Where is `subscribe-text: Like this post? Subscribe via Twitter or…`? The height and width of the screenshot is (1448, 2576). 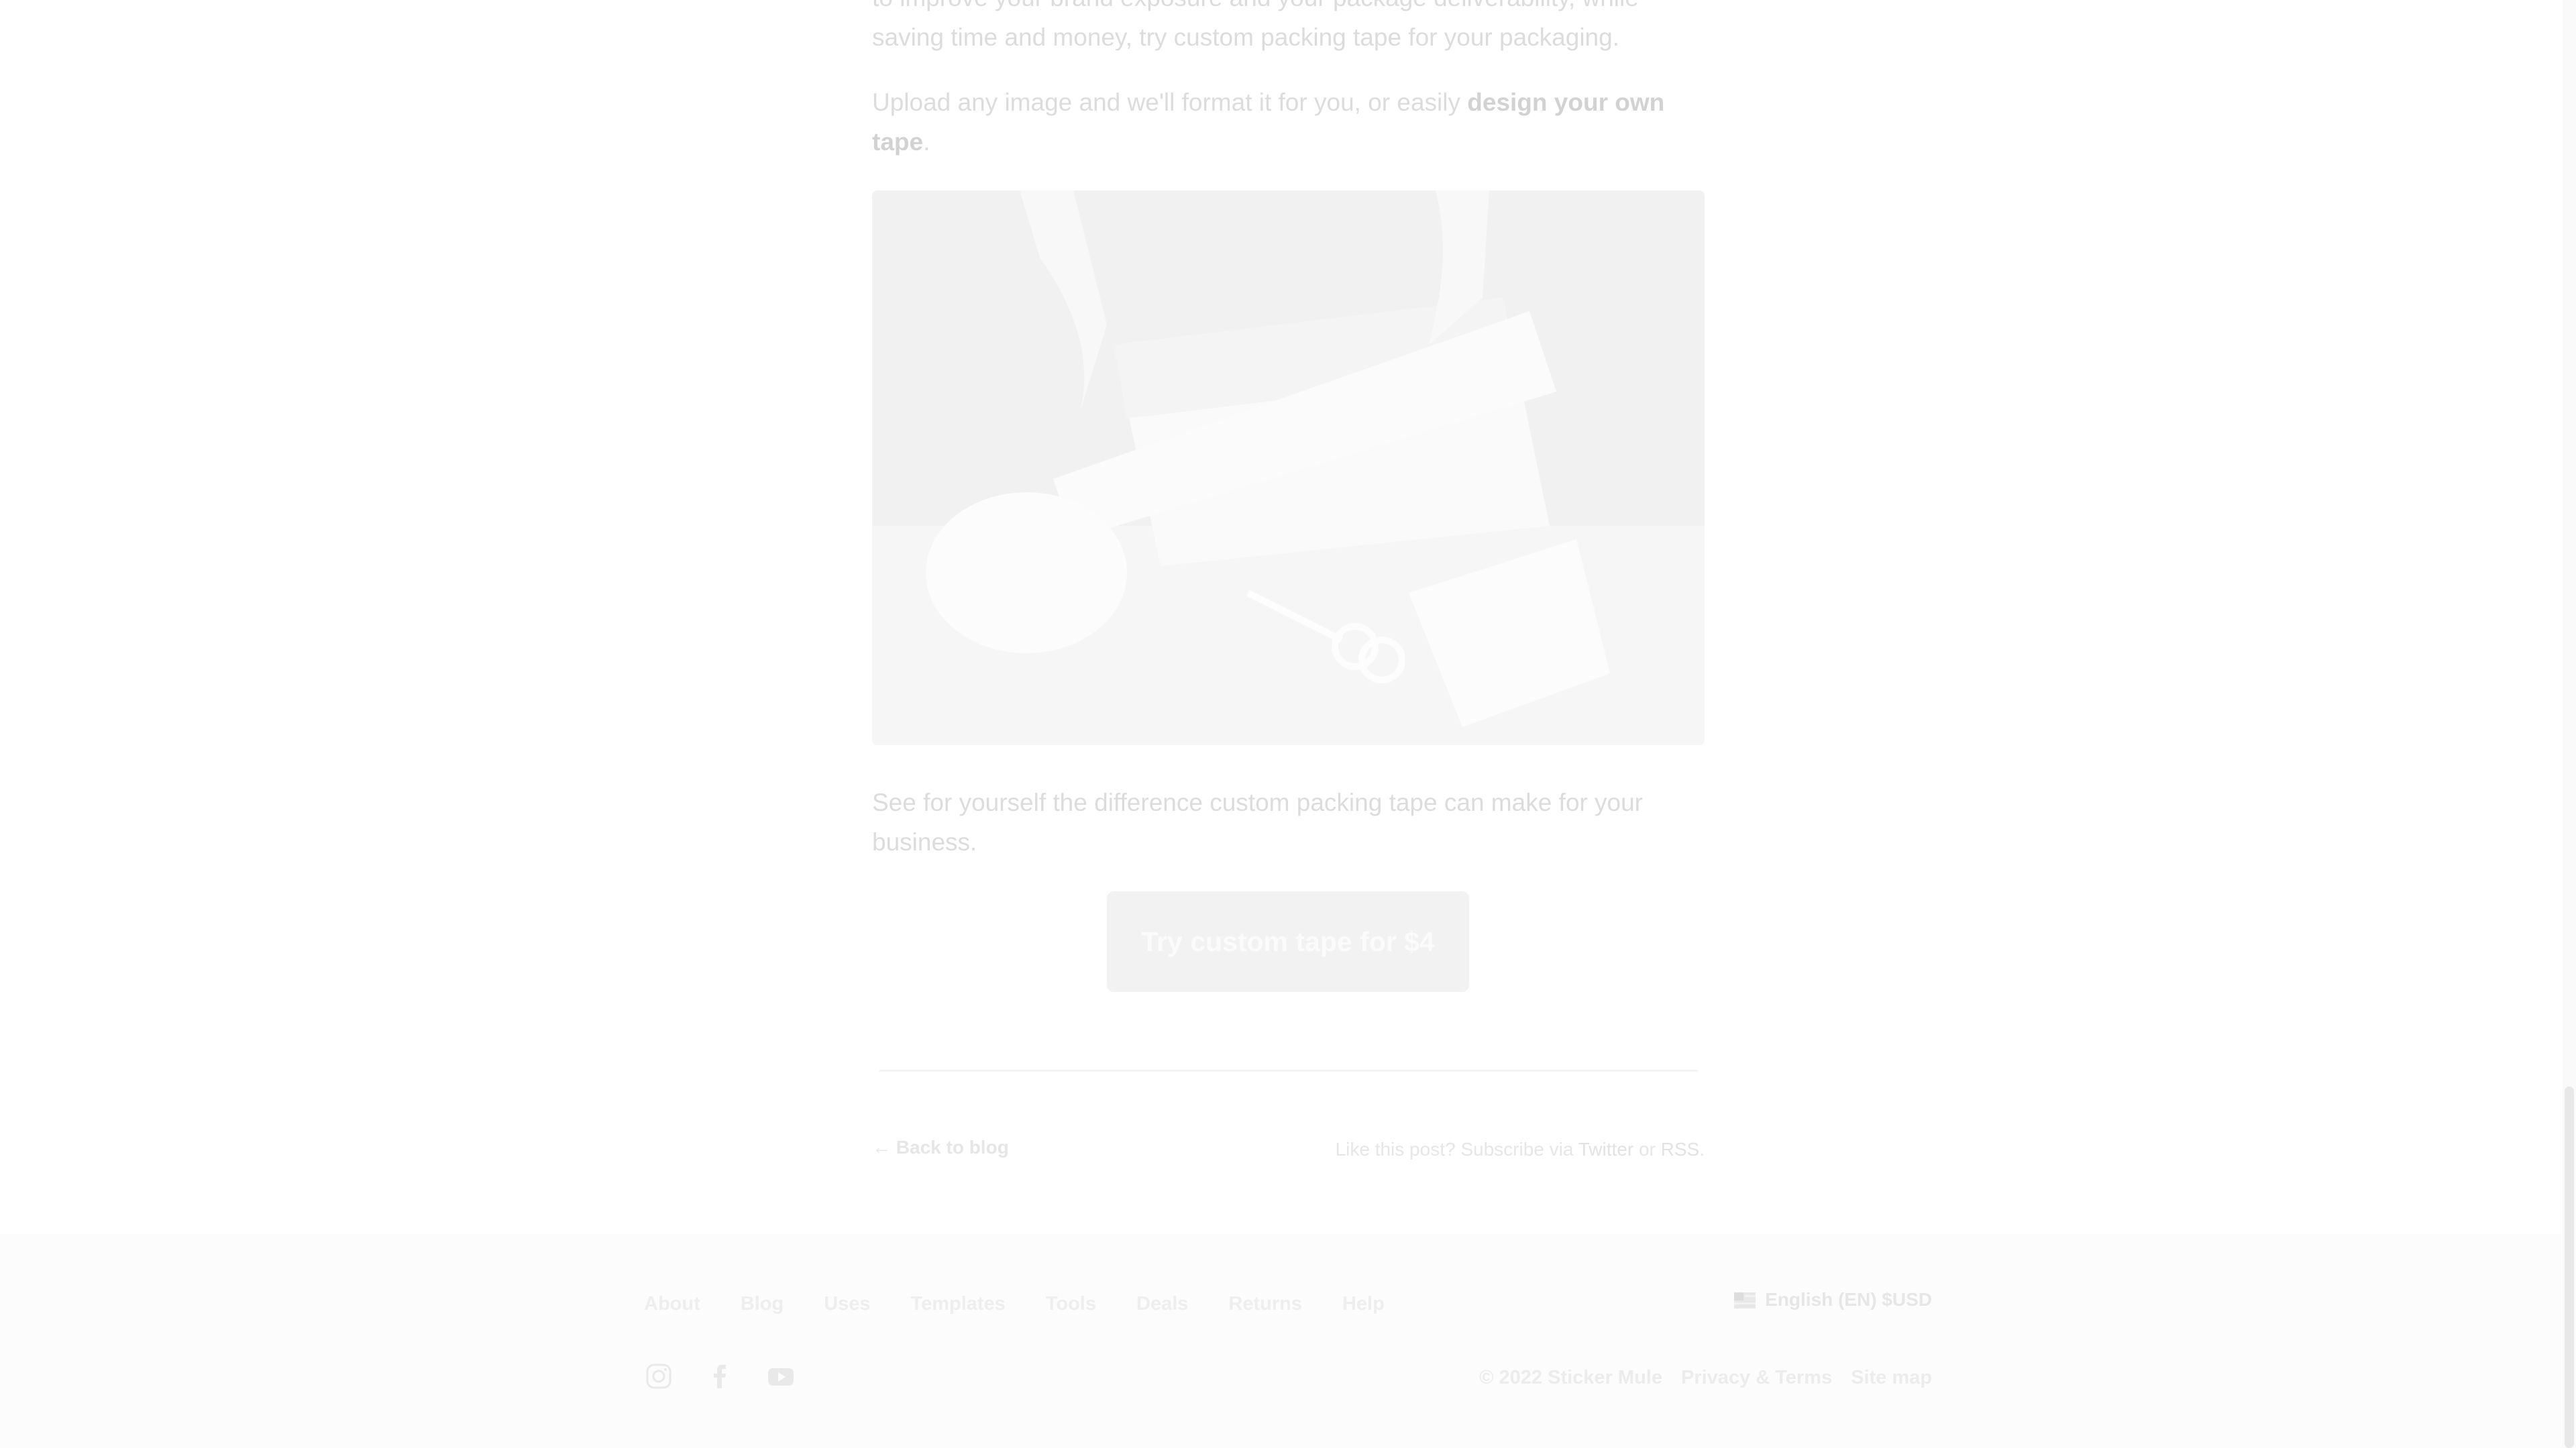
subscribe-text: Like this post? Subscribe via Twitter or… is located at coordinates (1520, 1149).